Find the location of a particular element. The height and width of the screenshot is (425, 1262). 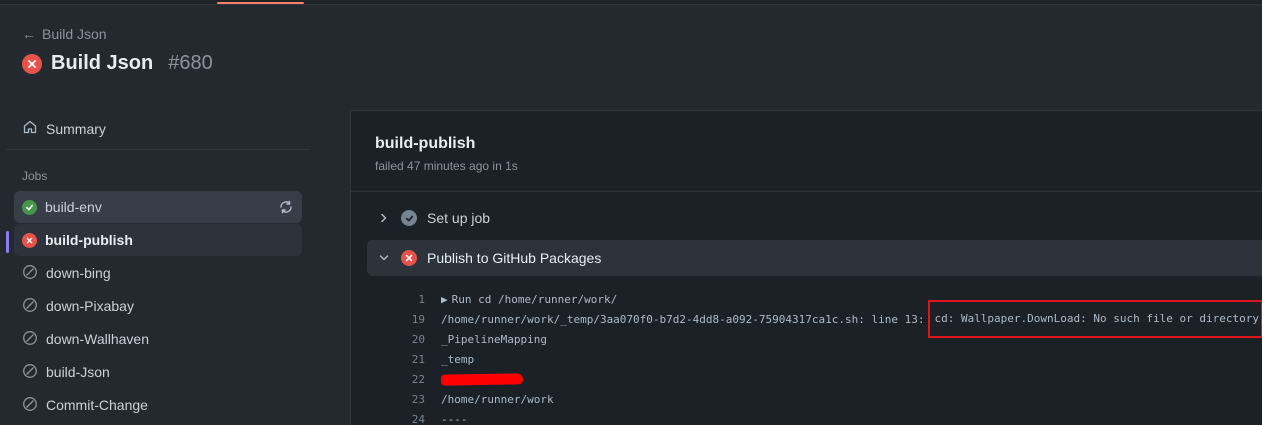

line-number: 22 is located at coordinates (418, 379).